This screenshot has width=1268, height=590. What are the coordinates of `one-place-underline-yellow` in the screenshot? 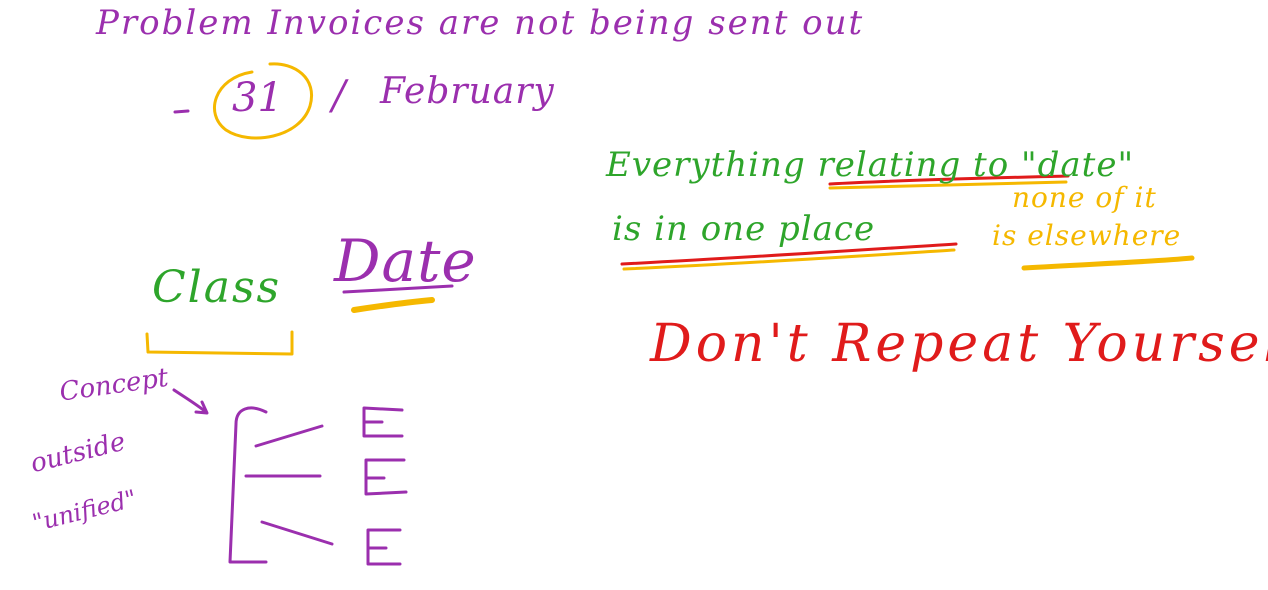 It's located at (789, 259).